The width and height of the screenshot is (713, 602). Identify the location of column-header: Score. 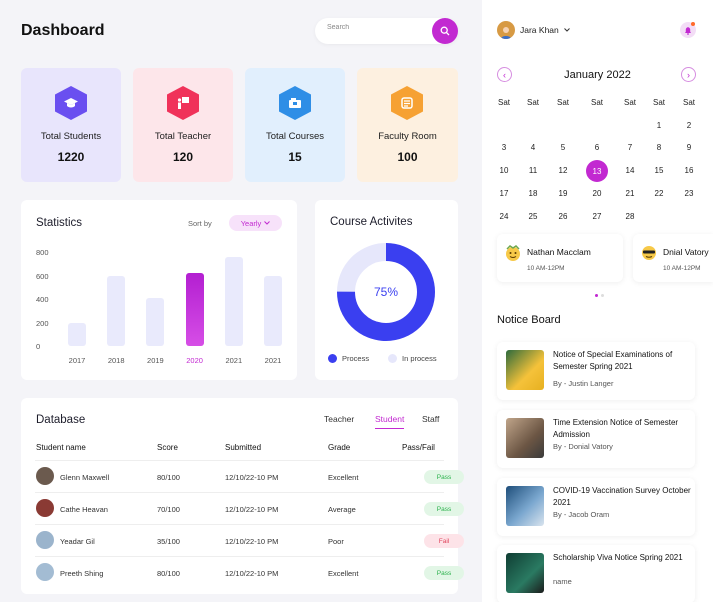
(167, 447).